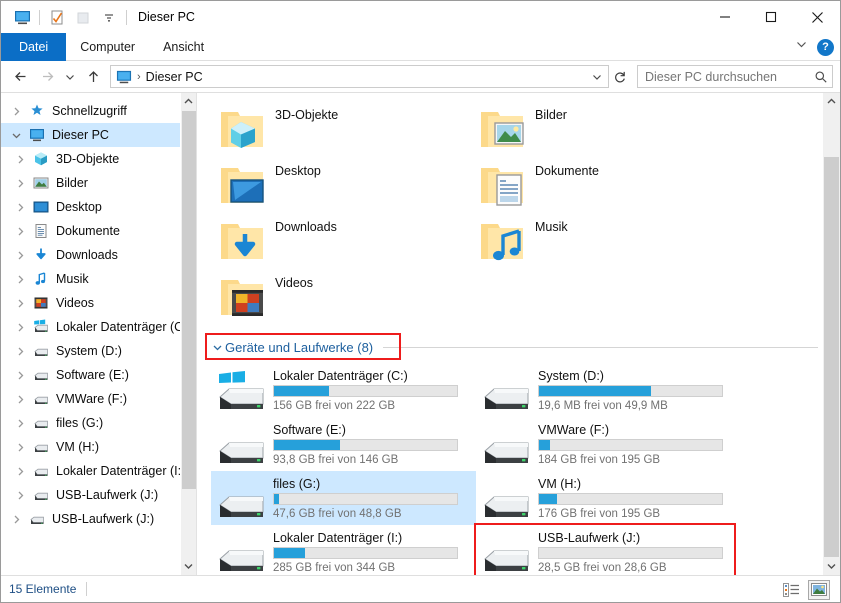 Image resolution: width=841 pixels, height=603 pixels. I want to click on sidebar-item-dieser-pc: Dieser PC, so click(98, 135).